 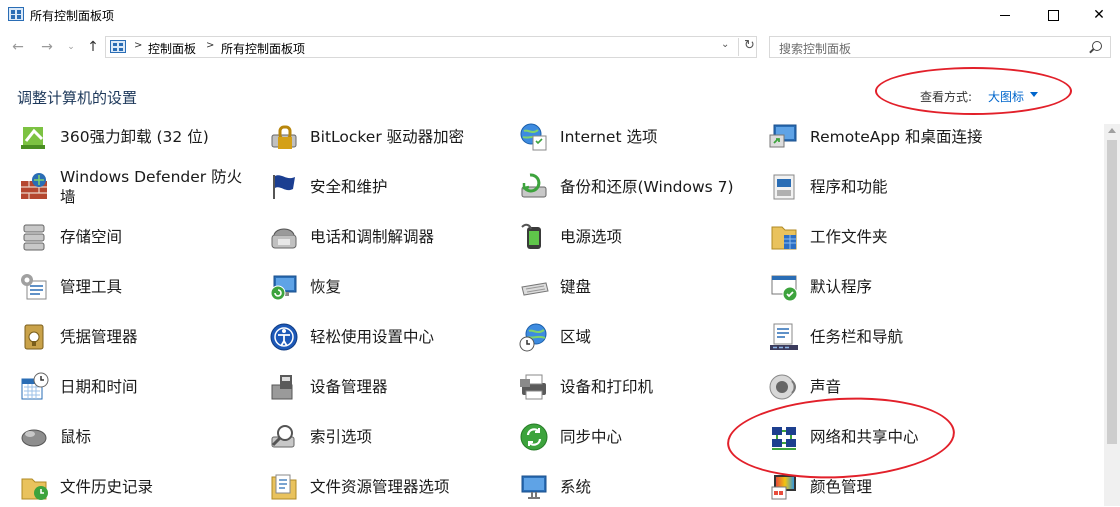 I want to click on scrollbar-thumb, so click(x=1112, y=292).